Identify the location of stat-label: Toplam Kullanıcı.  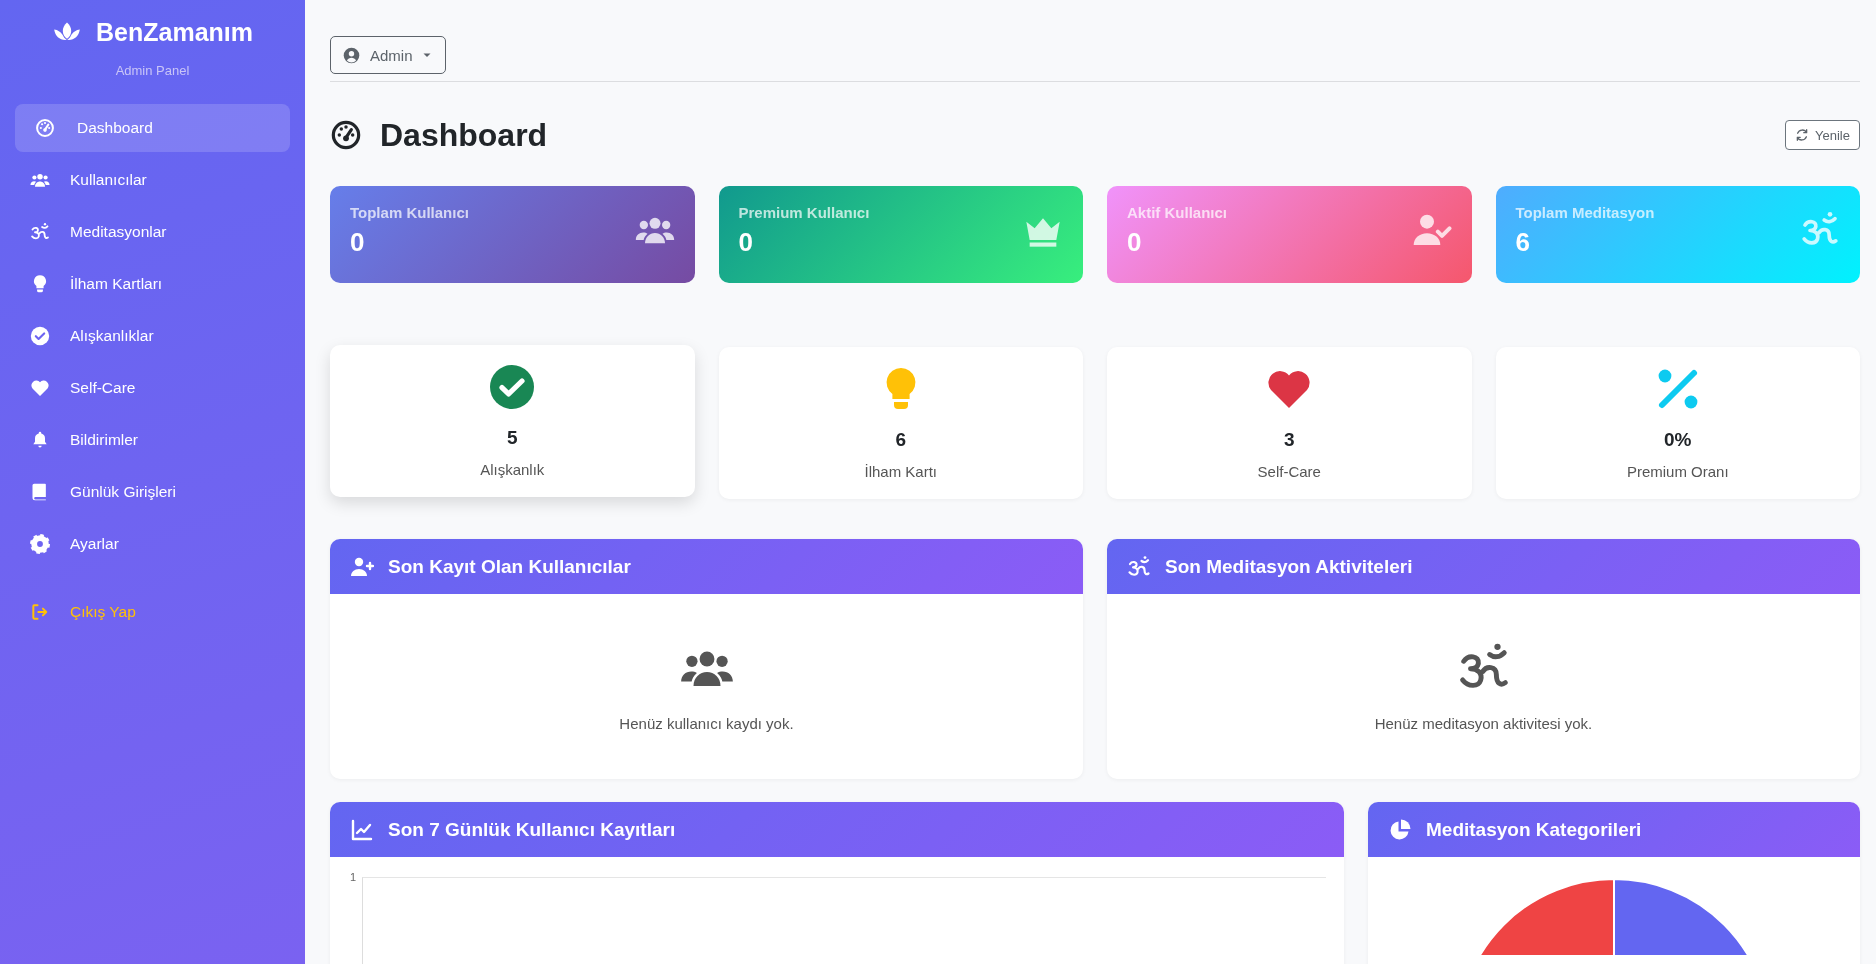
(409, 212).